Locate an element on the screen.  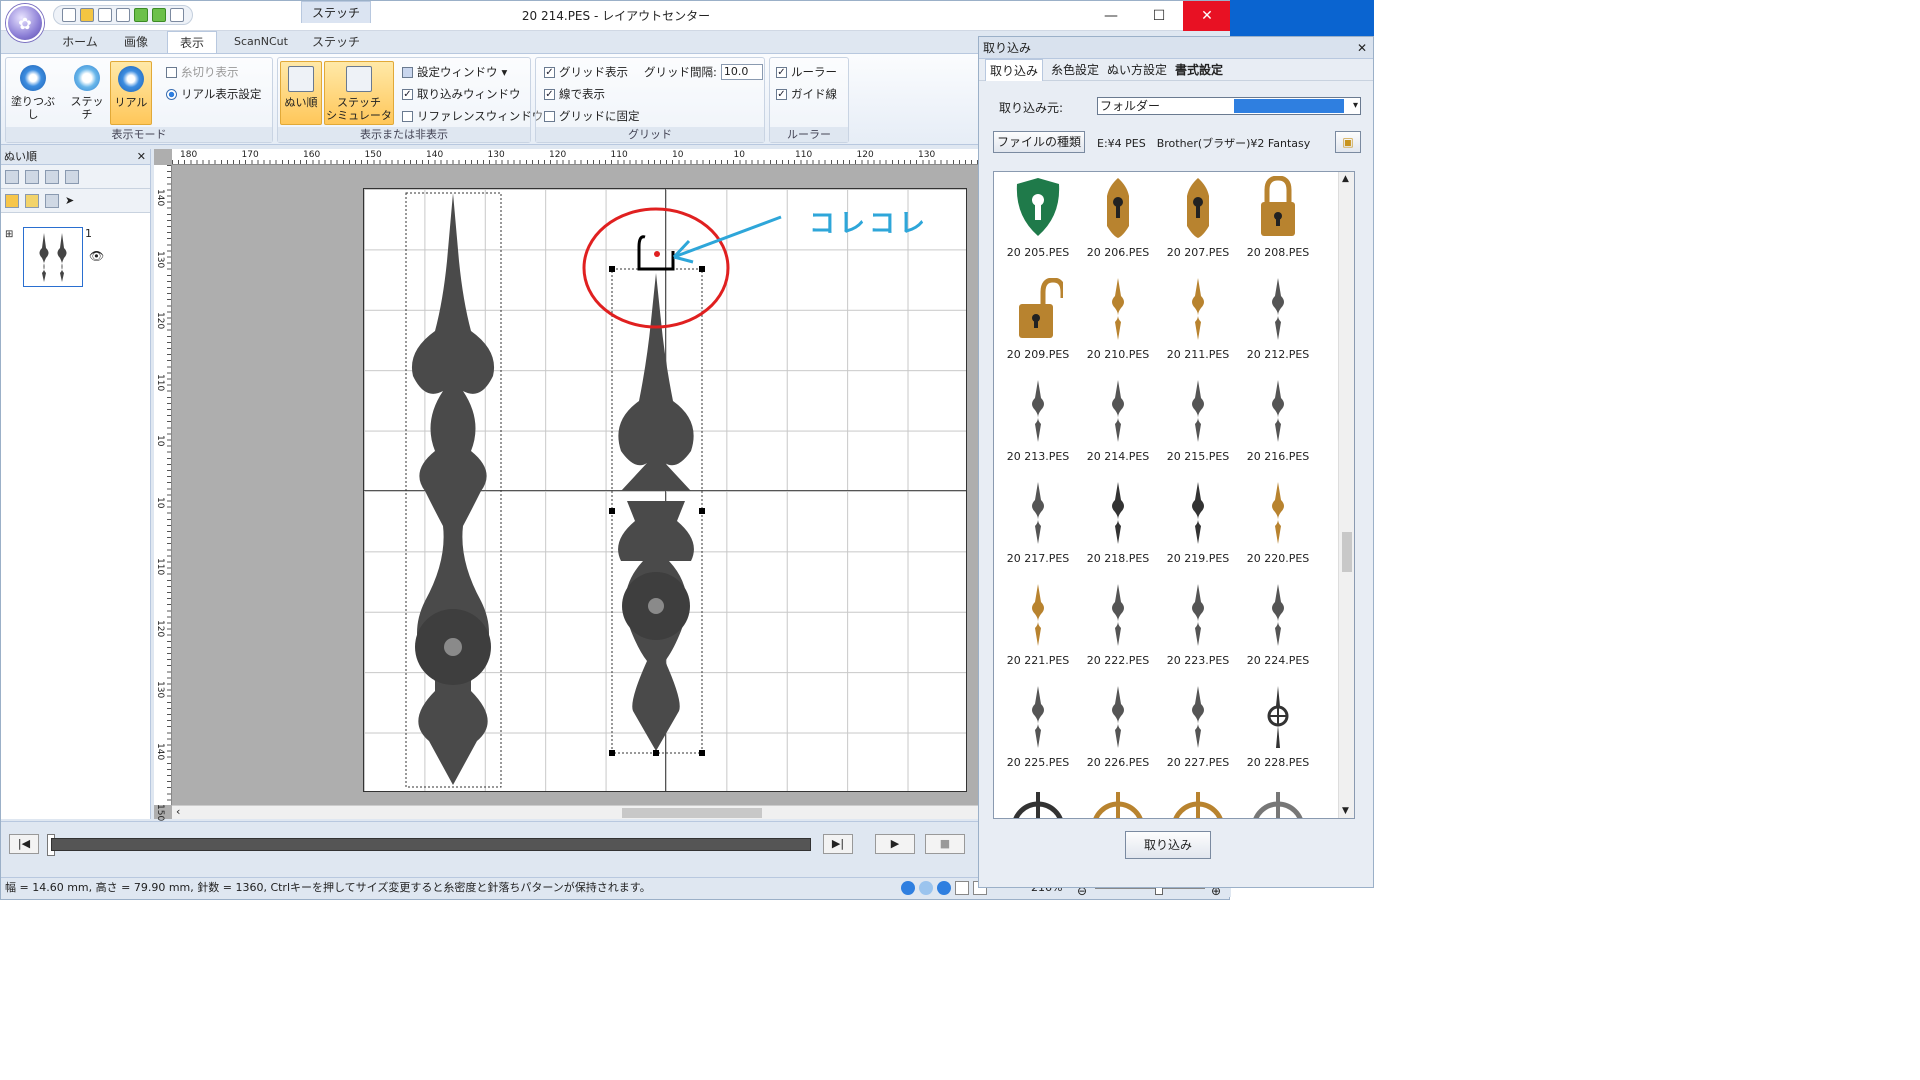
tab-sewing-settings: ぬい方設定 is located at coordinates (1137, 69).